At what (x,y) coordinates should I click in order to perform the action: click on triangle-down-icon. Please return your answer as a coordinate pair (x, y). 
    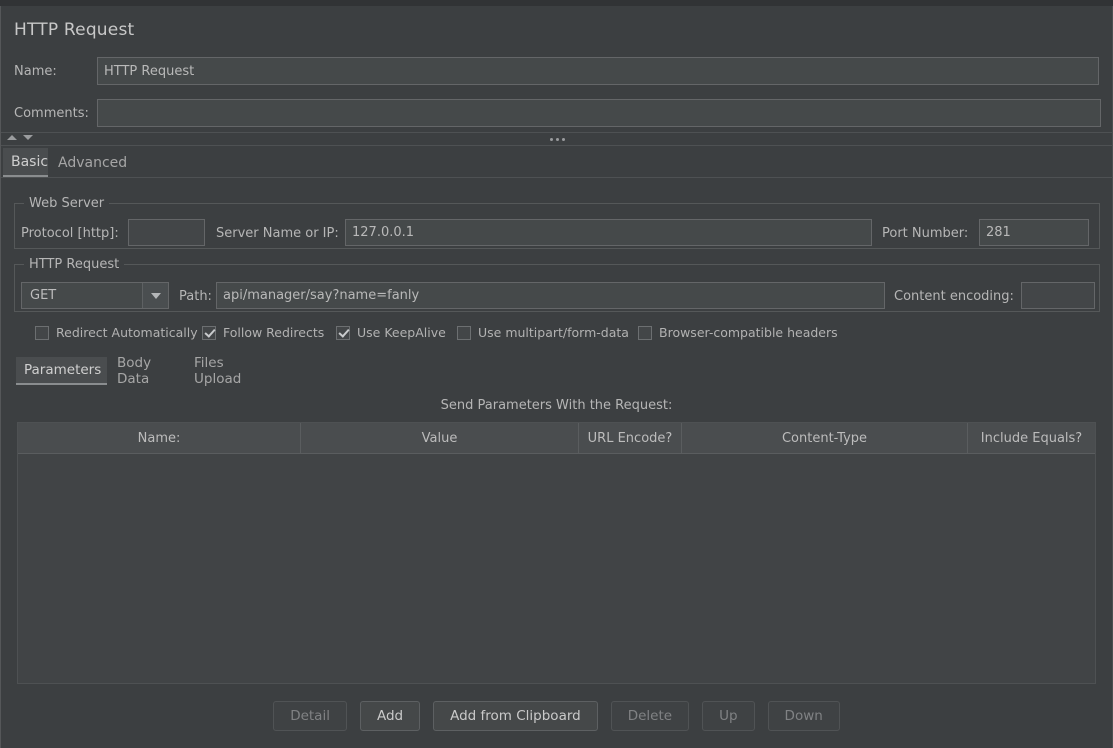
    Looking at the image, I should click on (28, 137).